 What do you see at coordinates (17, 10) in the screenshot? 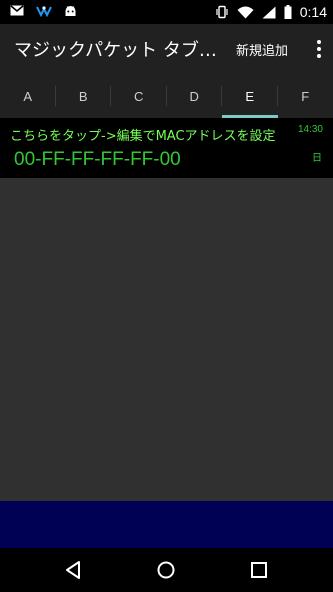
I see `gmail-icon` at bounding box center [17, 10].